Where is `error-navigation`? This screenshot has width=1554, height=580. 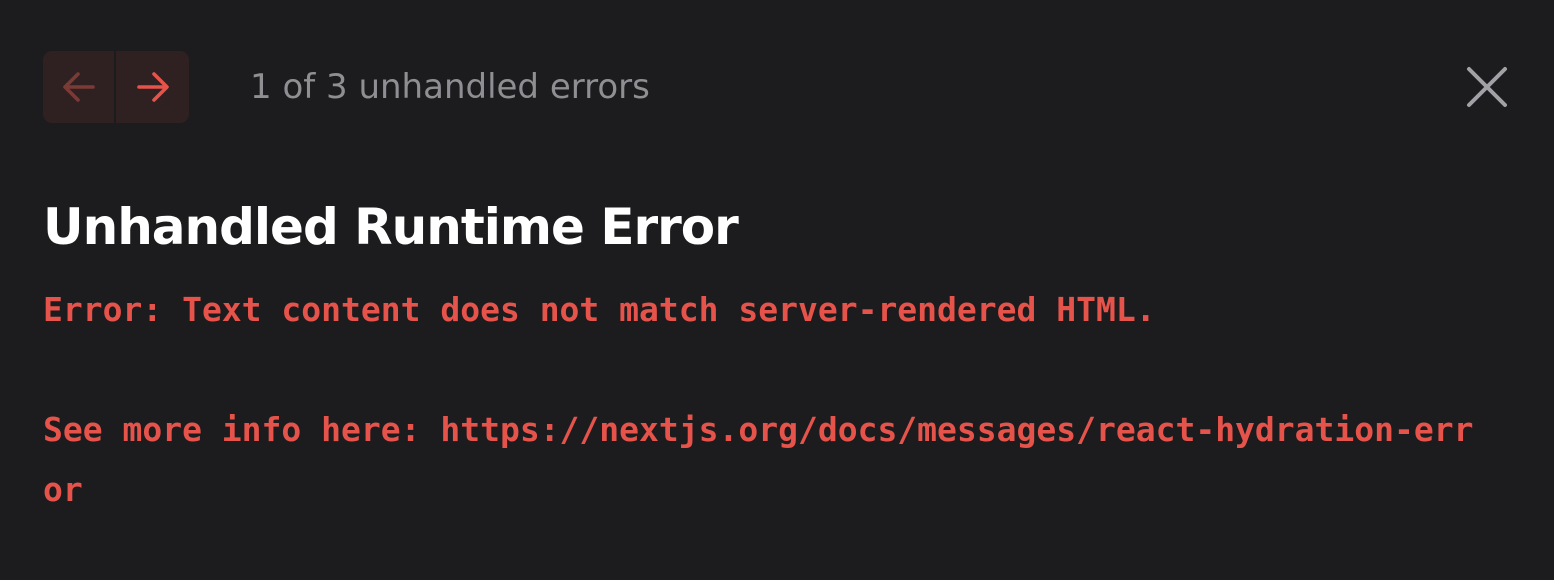
error-navigation is located at coordinates (116, 87).